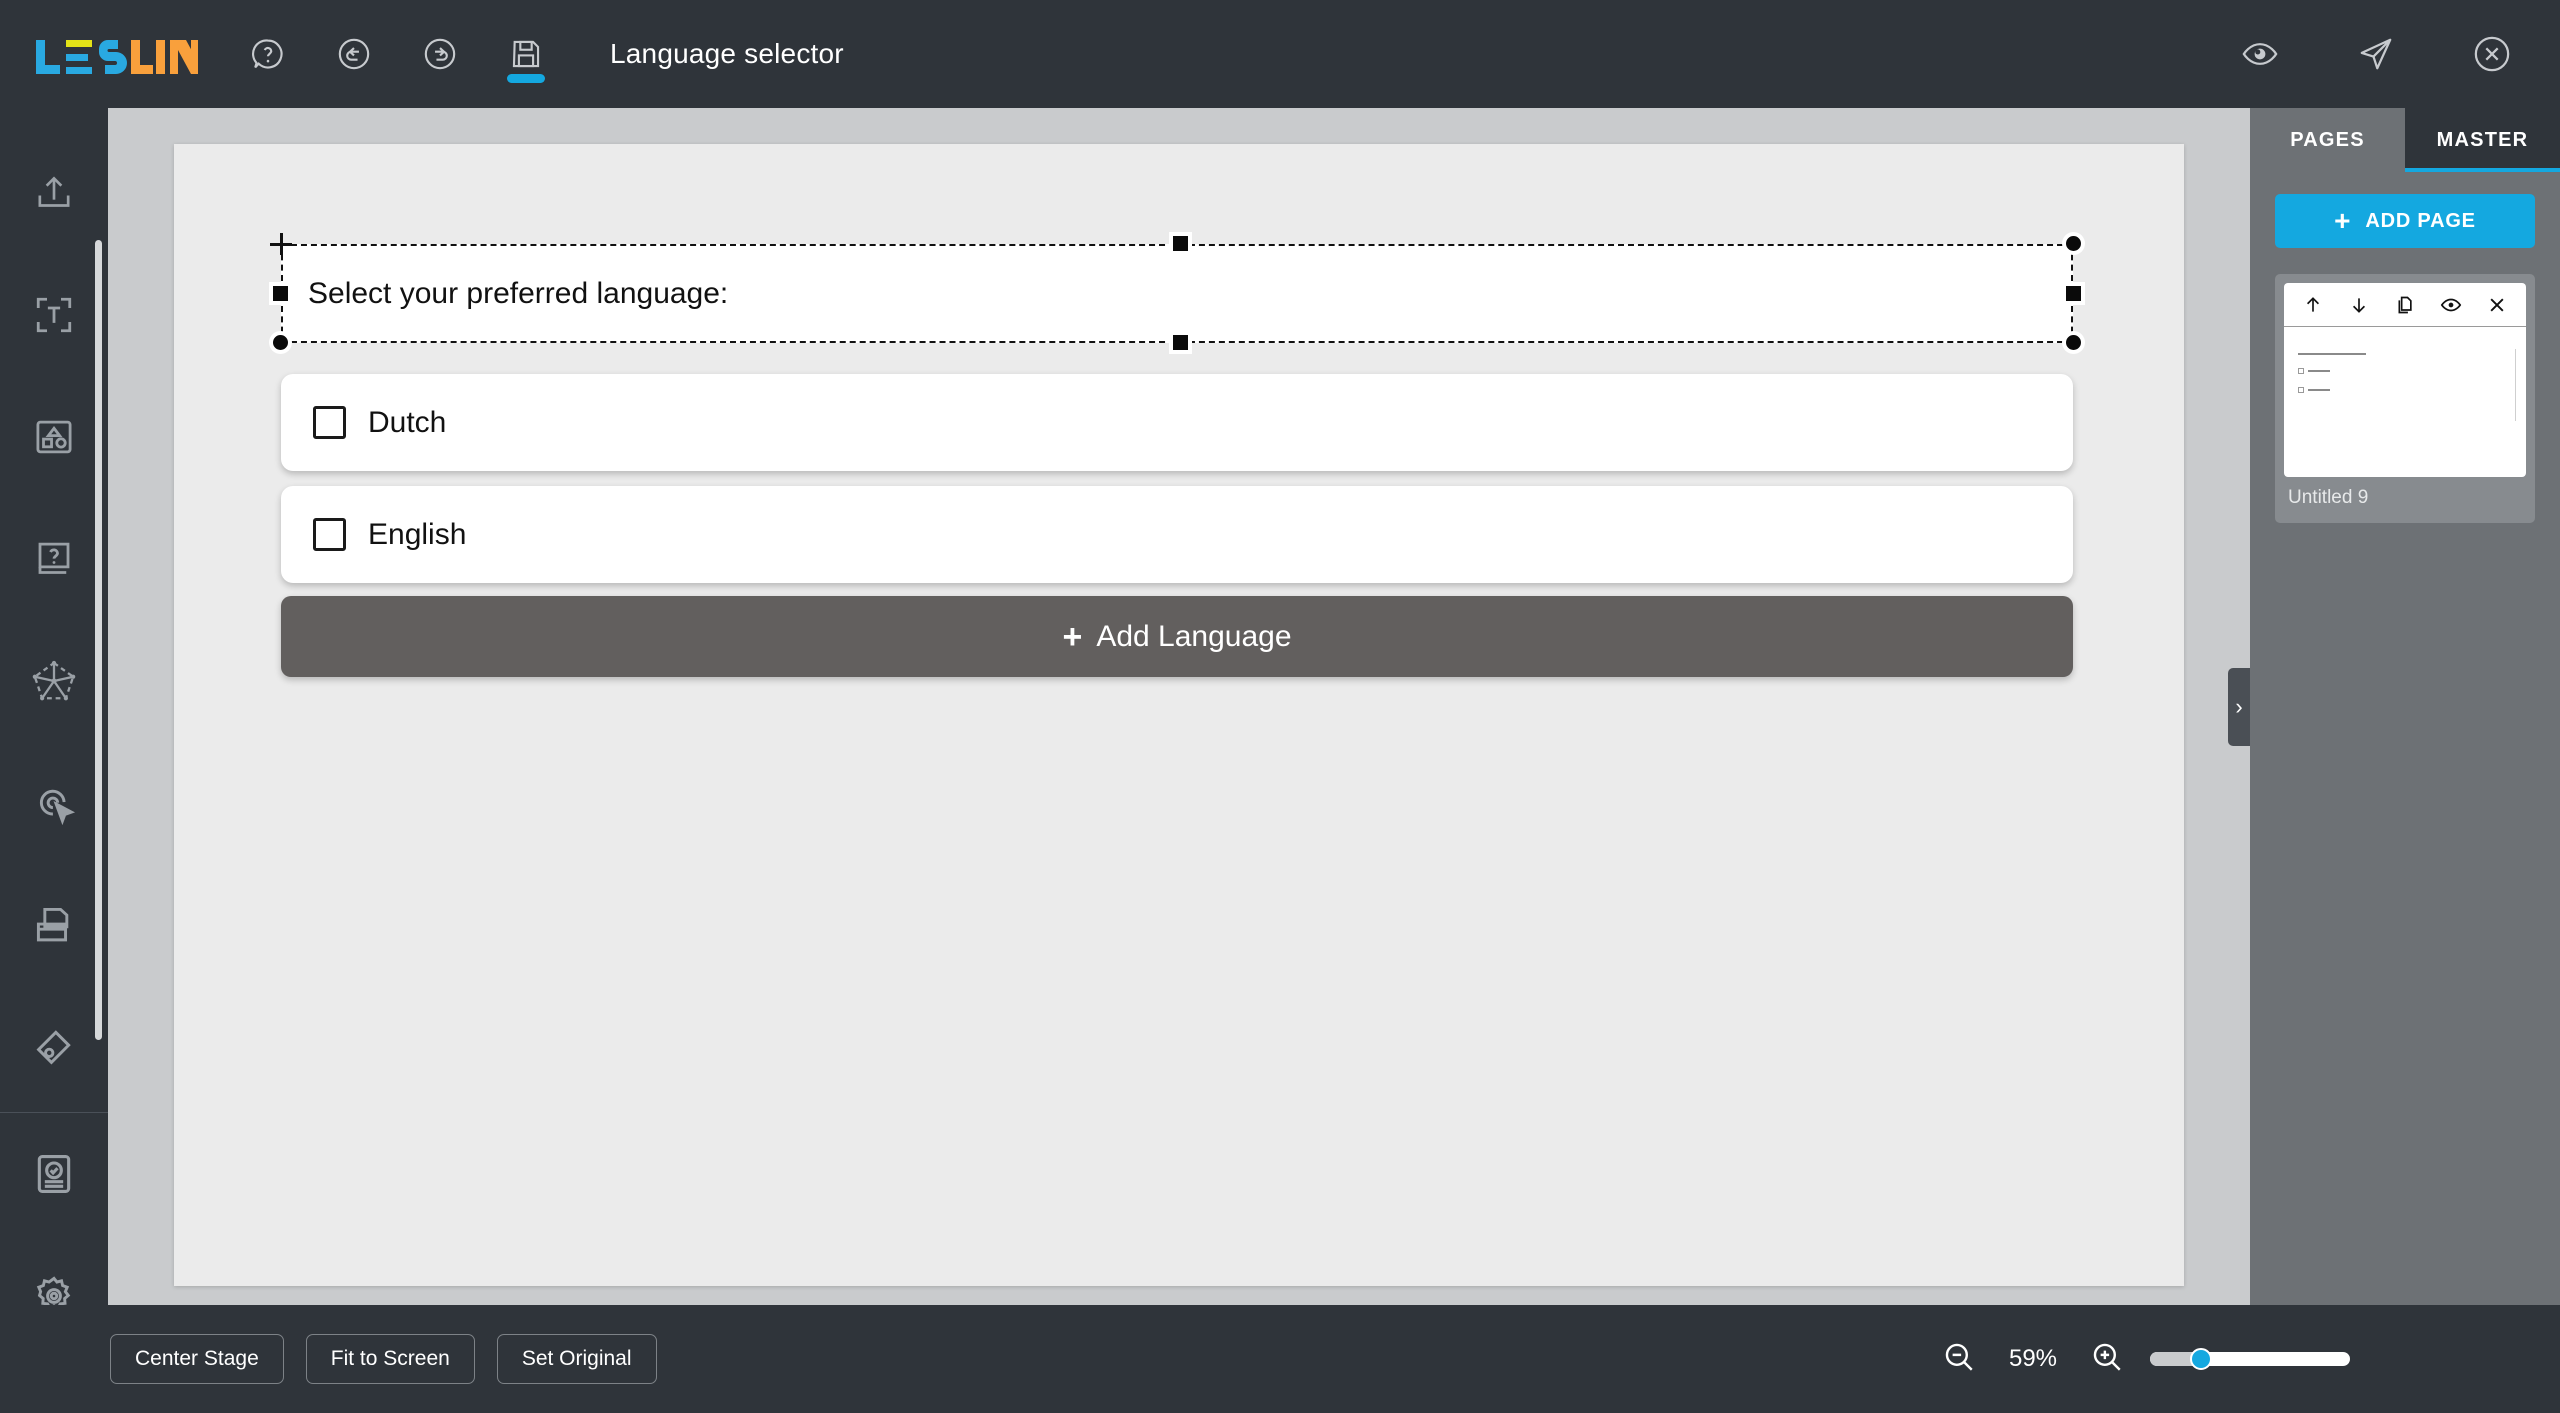 The width and height of the screenshot is (2560, 1413). Describe the element at coordinates (2201, 1359) in the screenshot. I see `zoom-slider-knob` at that location.